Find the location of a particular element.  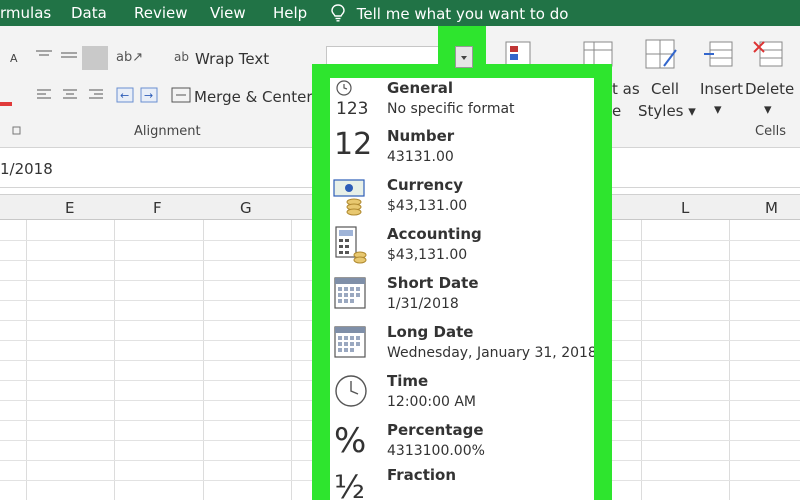

orientation-icon: ab↗ is located at coordinates (131, 56).